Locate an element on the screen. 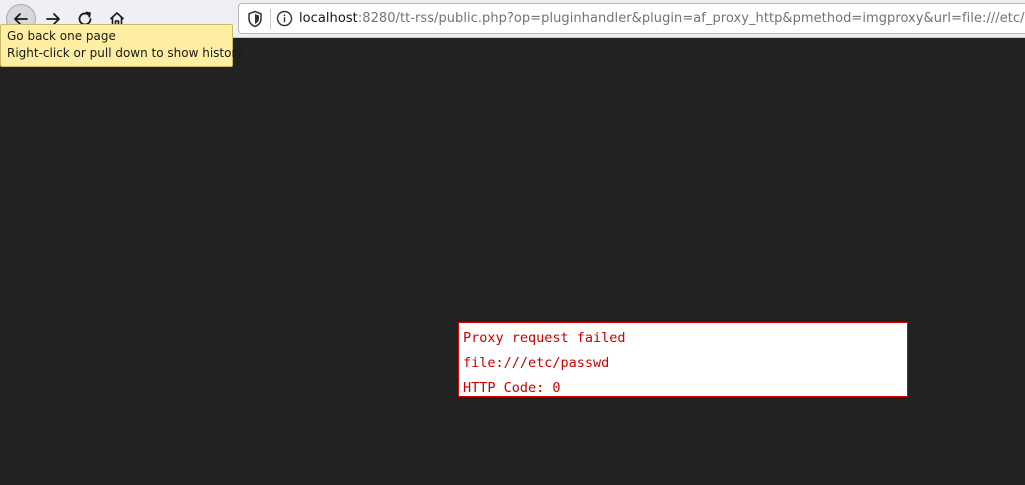 This screenshot has width=1025, height=485. tooltip-line: Right-click or pull down to show history is located at coordinates (125, 53).